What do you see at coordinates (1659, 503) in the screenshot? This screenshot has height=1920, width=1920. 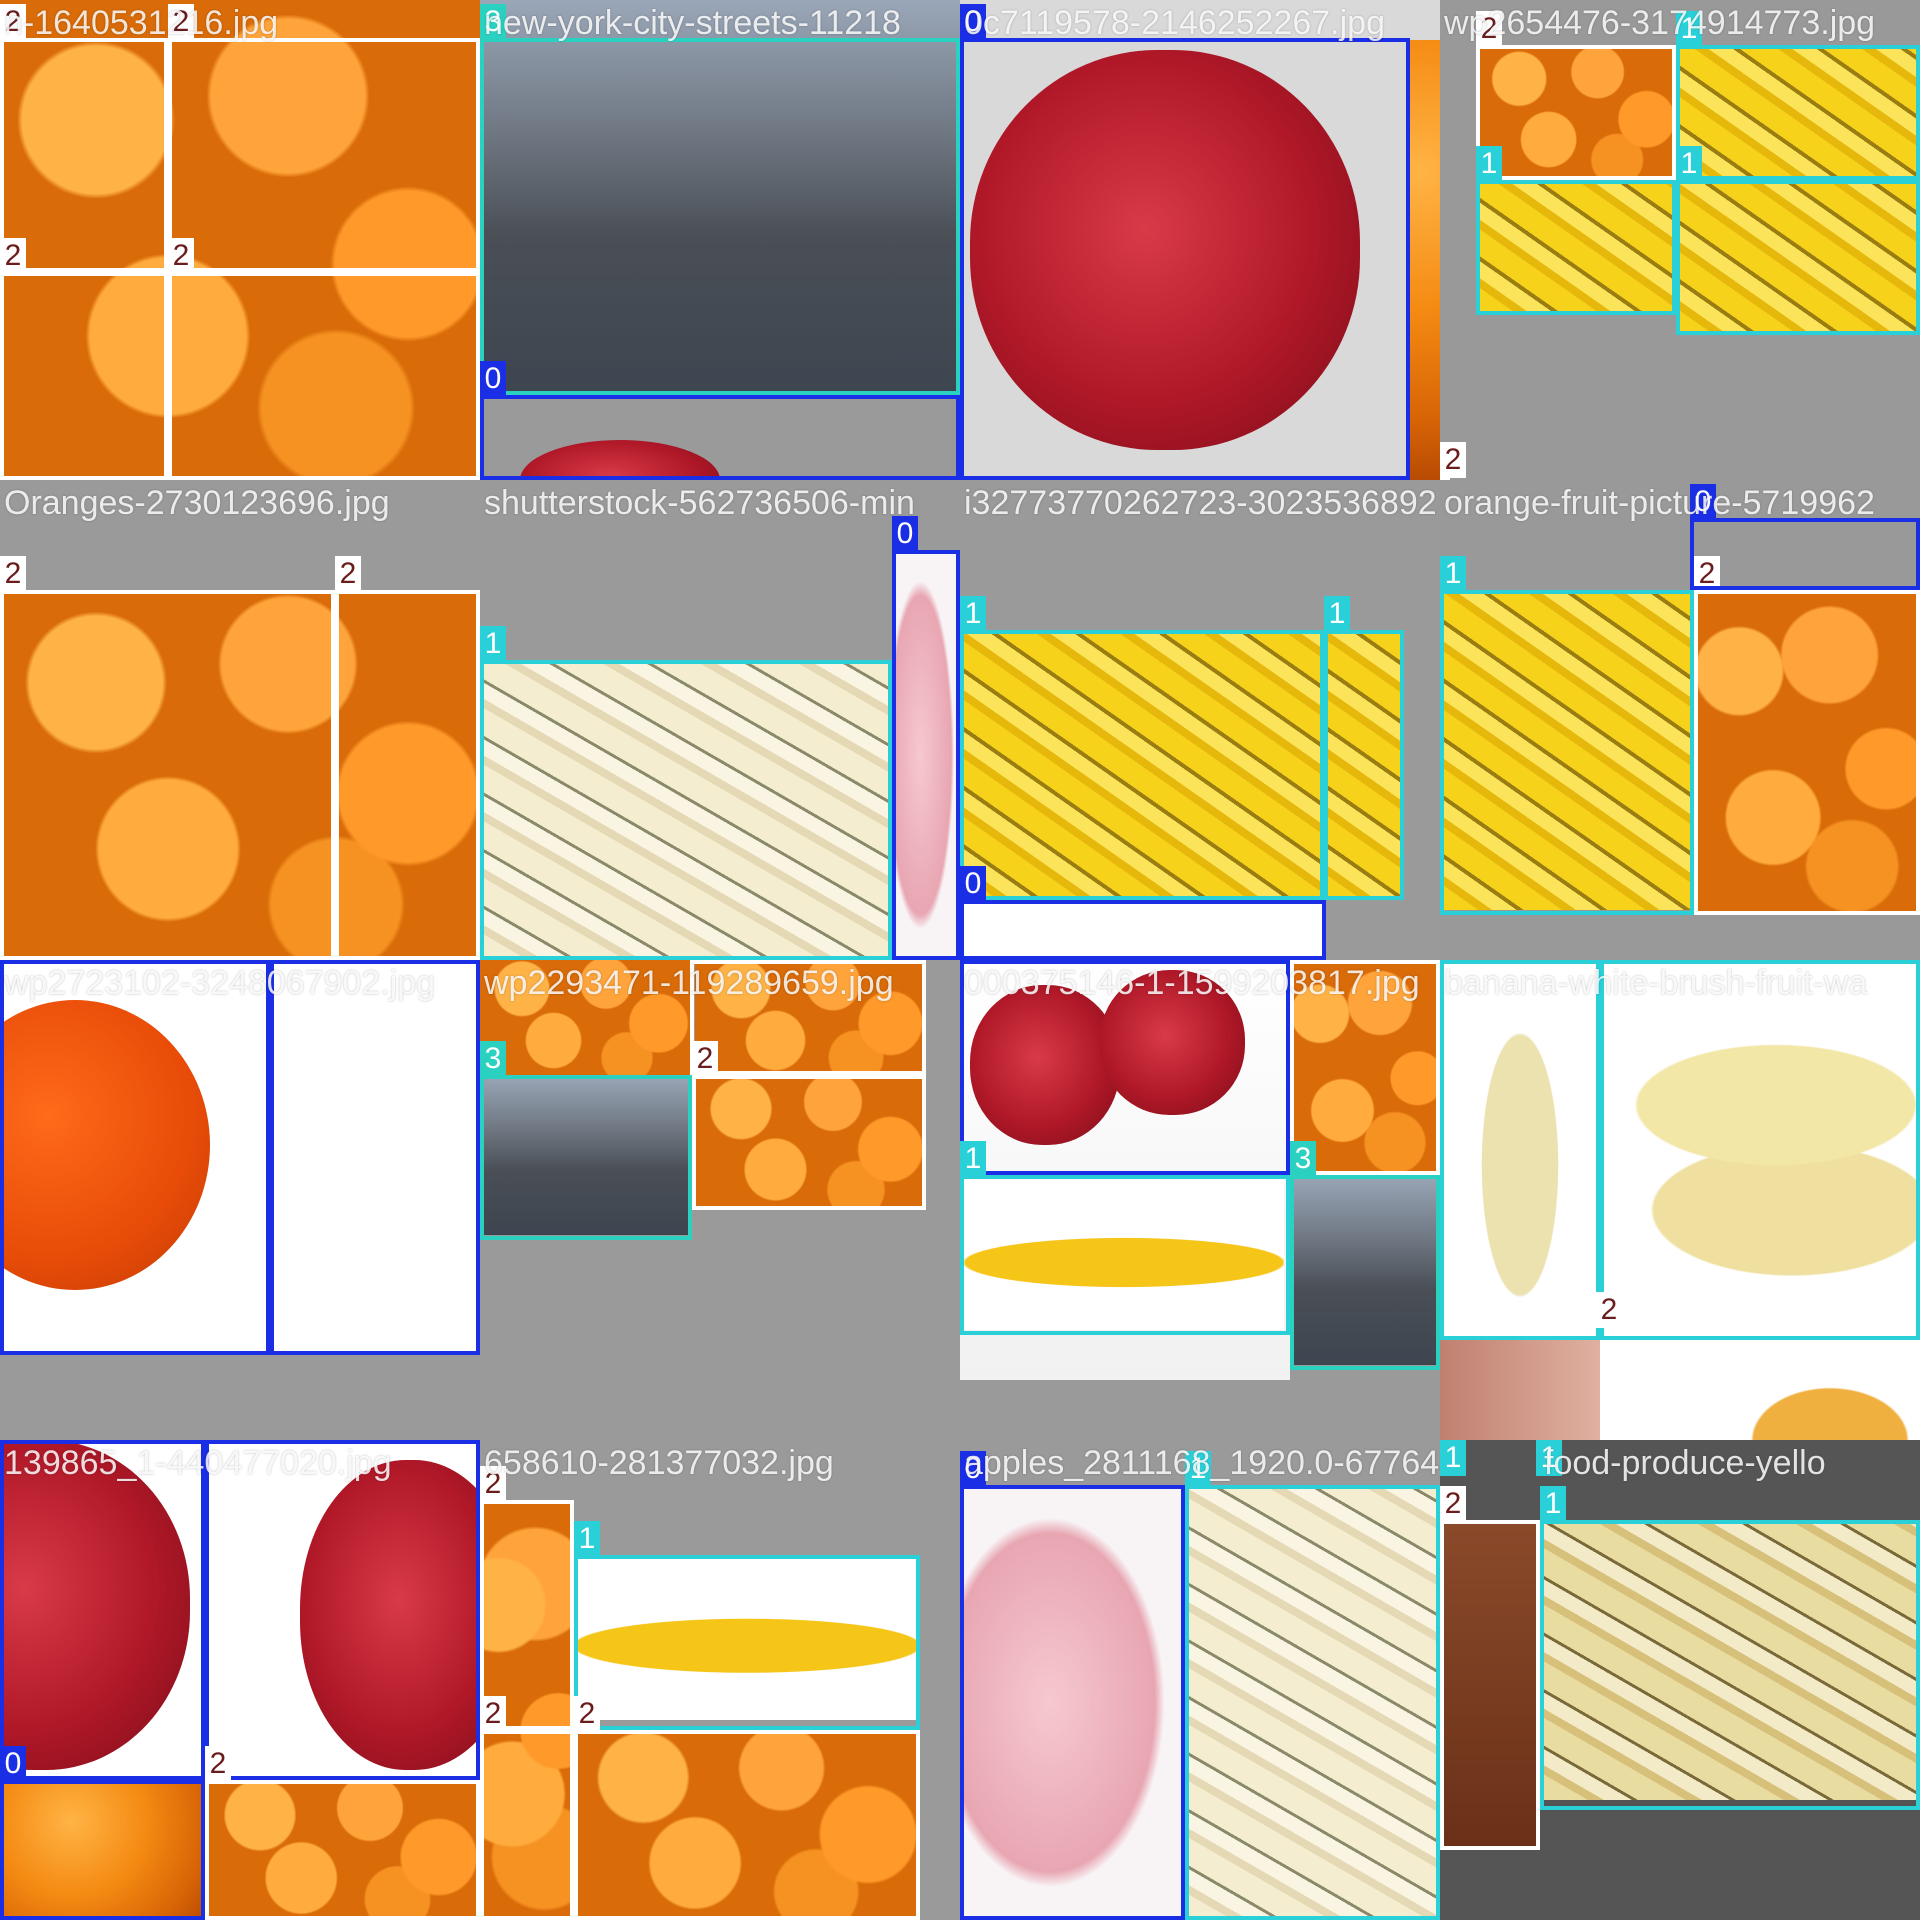 I see `image-filename: orange-fruit-picture-5719962` at bounding box center [1659, 503].